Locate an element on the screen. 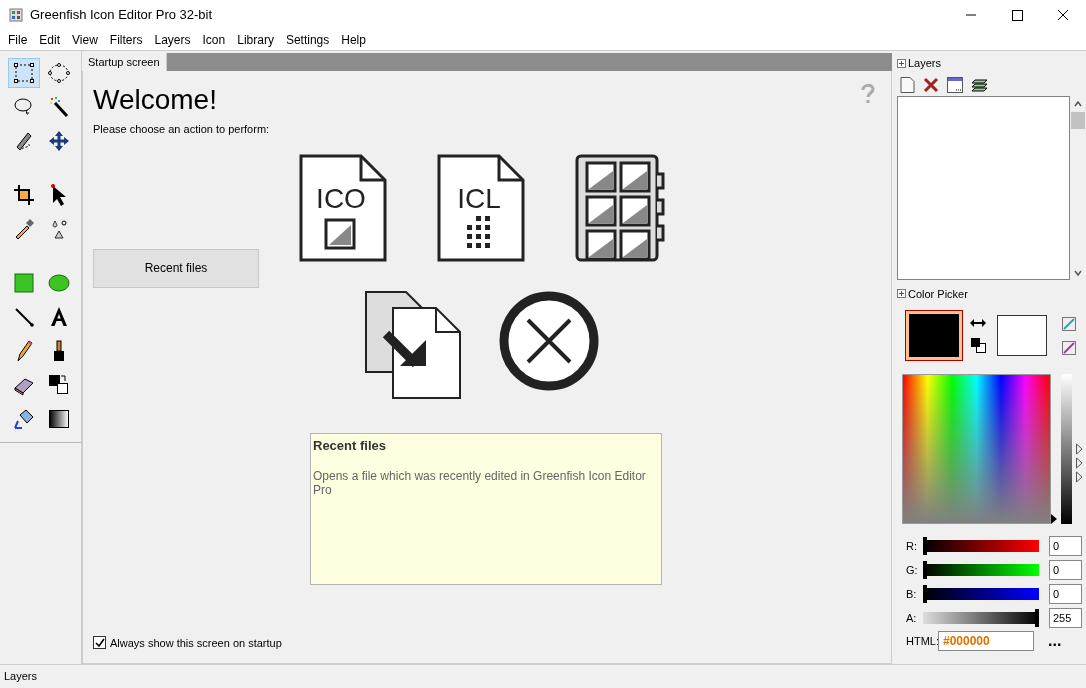 This screenshot has width=1086, height=688. swap-colors-icon is located at coordinates (59, 385).